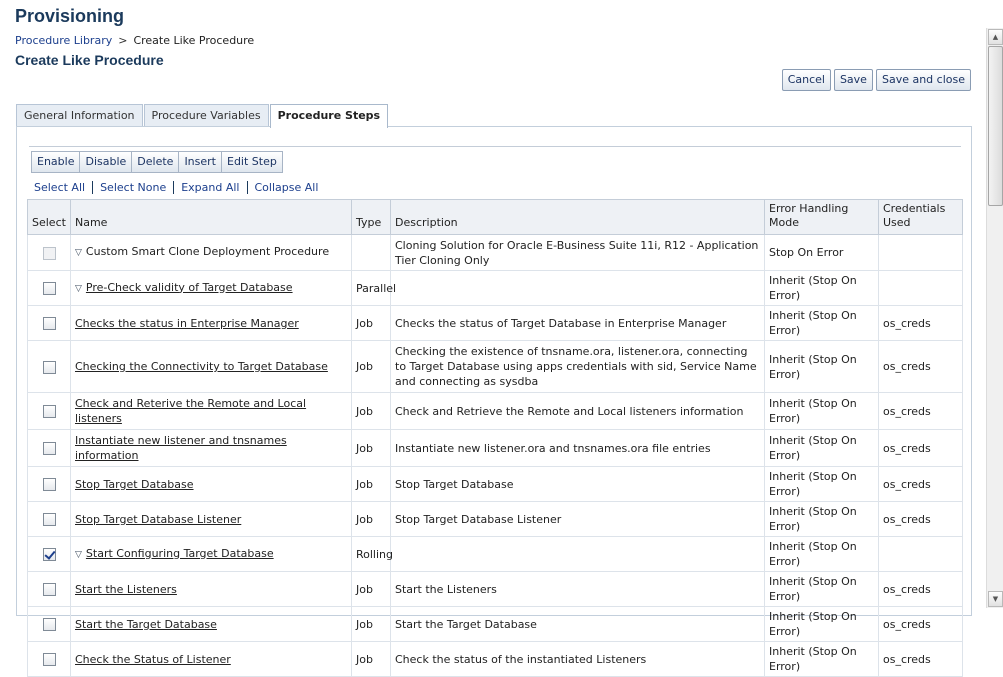  Describe the element at coordinates (371, 217) in the screenshot. I see `column-header-type: Type` at that location.